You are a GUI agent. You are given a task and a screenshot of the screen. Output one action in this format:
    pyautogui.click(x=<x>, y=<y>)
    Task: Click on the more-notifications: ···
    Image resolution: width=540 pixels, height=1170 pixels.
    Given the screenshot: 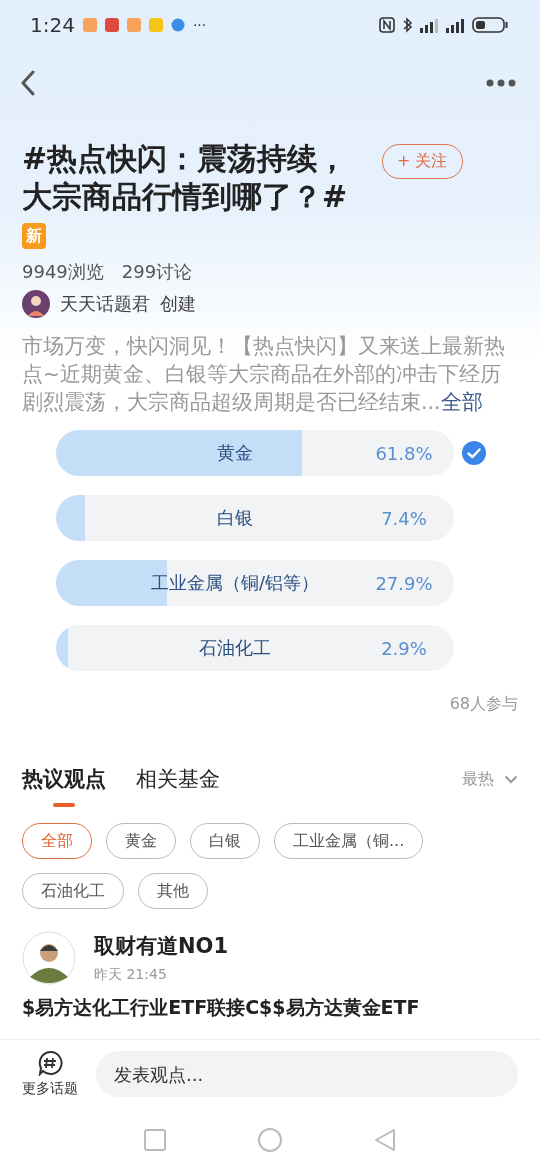 What is the action you would take?
    pyautogui.click(x=199, y=25)
    